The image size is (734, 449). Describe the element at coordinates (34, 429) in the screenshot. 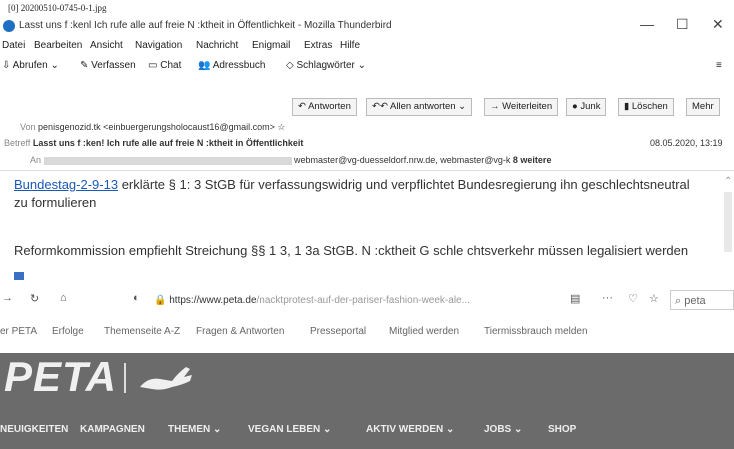

I see `peta-menu-neuigkeiten: NEUIGKEITEN` at that location.